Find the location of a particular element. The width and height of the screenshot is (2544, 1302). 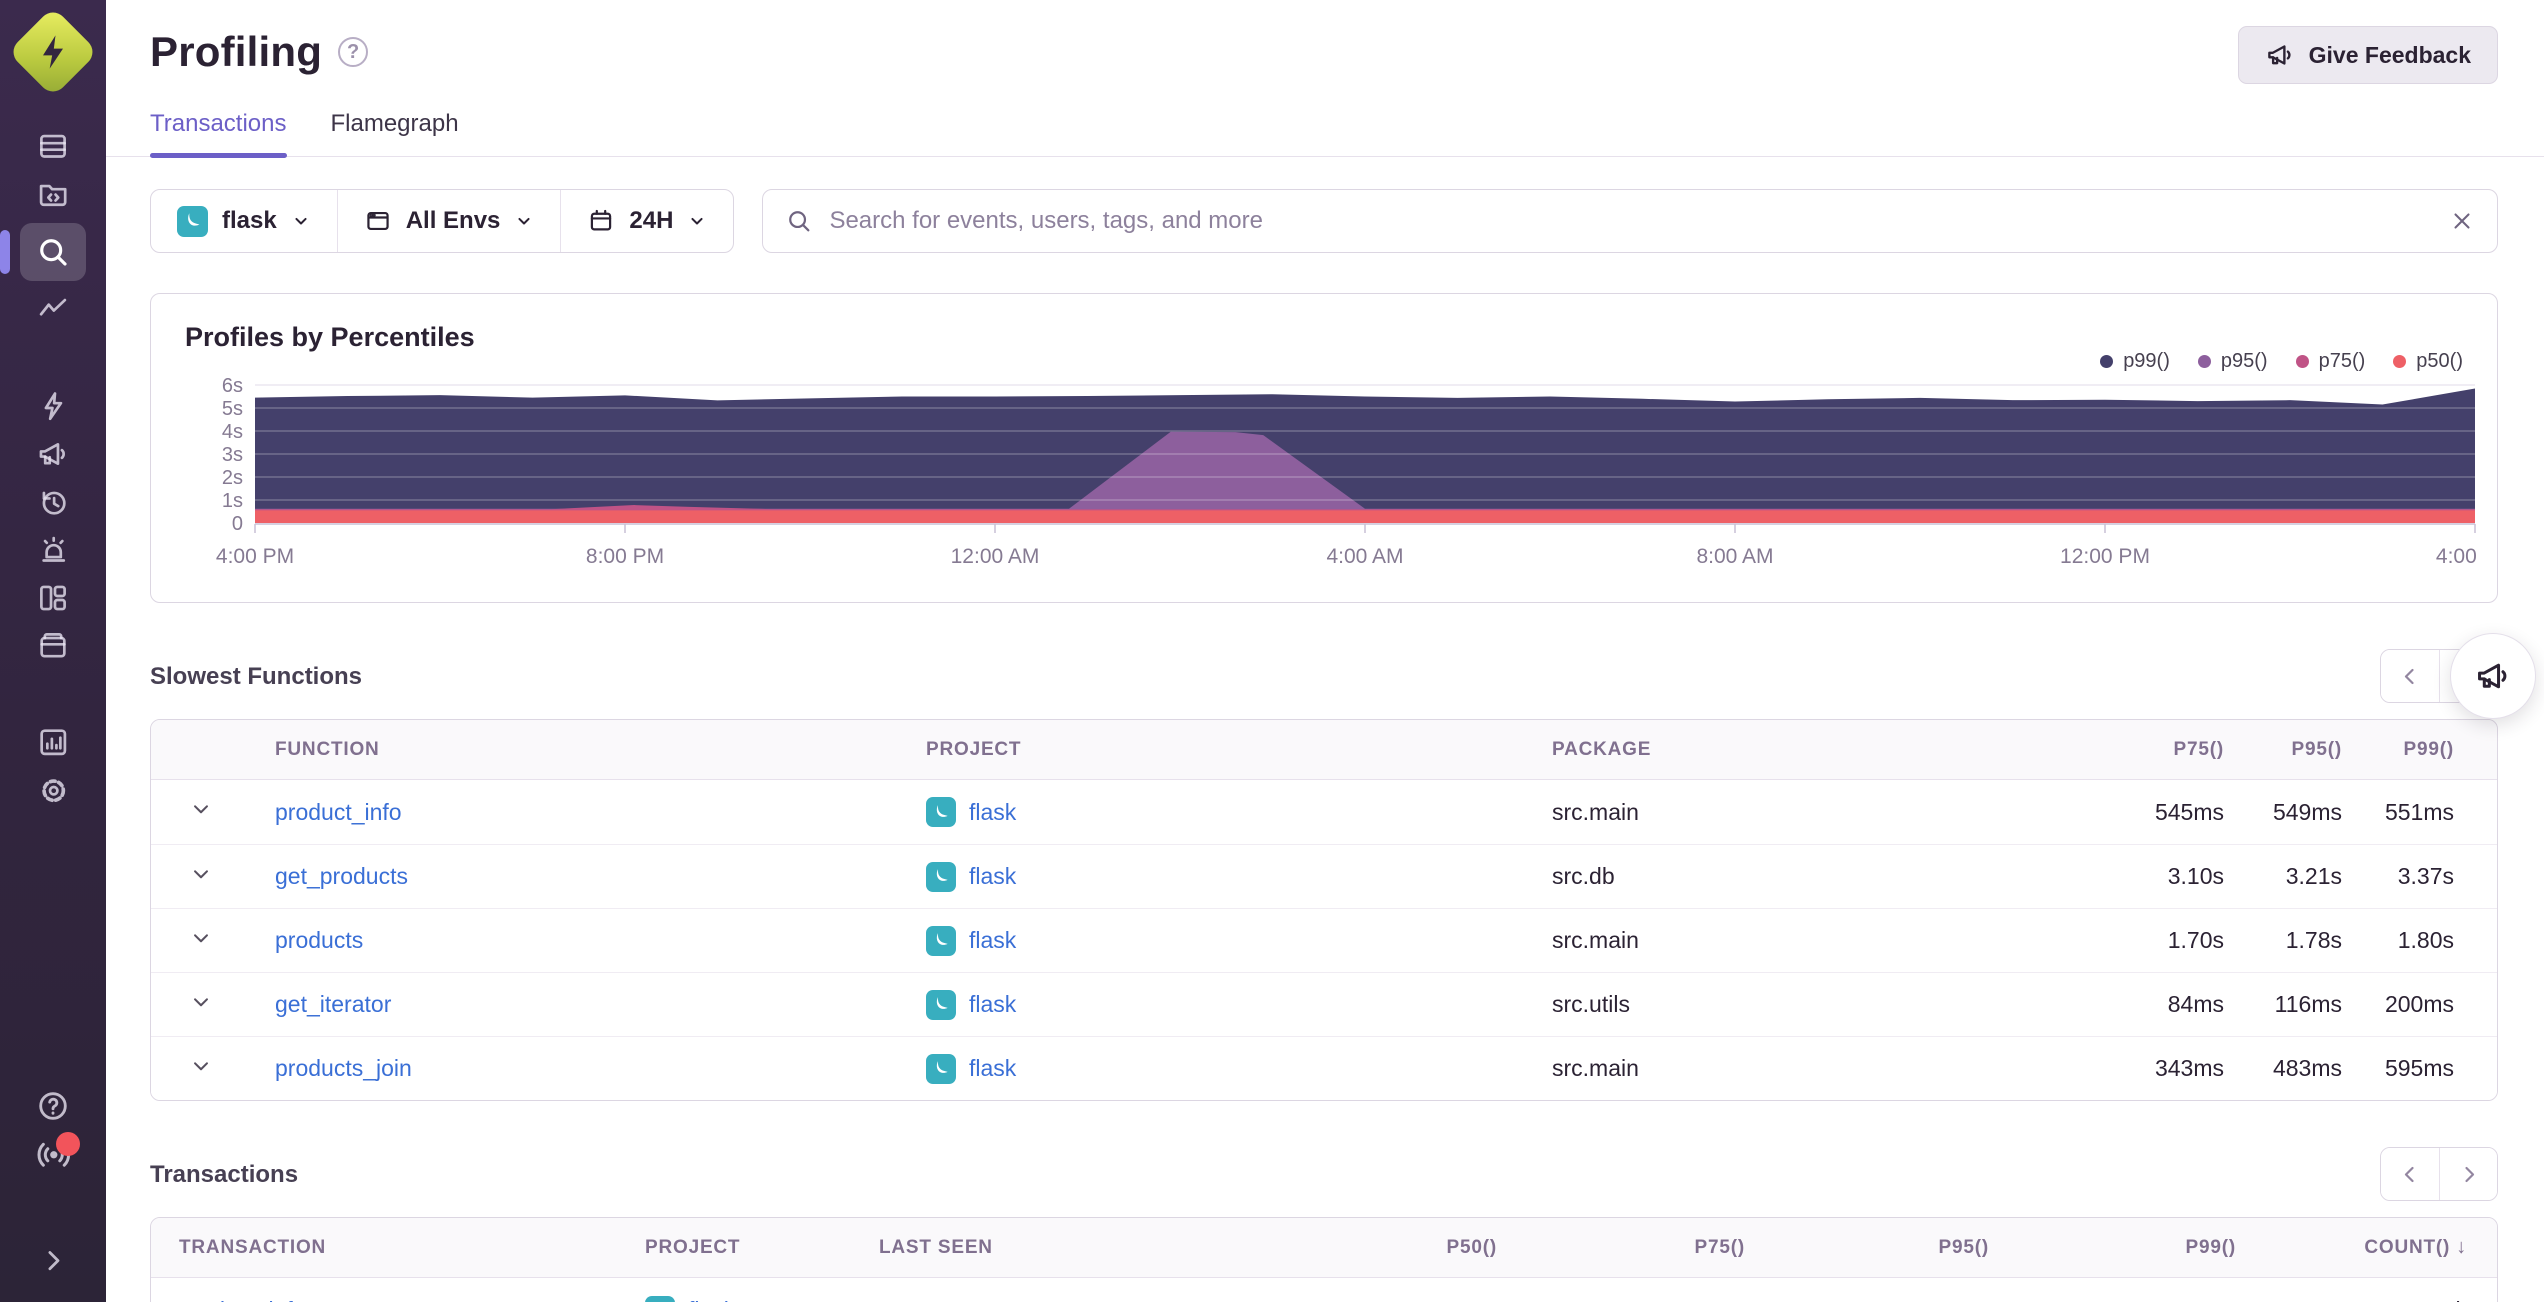

sidebar-item-user-feedback is located at coordinates (53, 454).